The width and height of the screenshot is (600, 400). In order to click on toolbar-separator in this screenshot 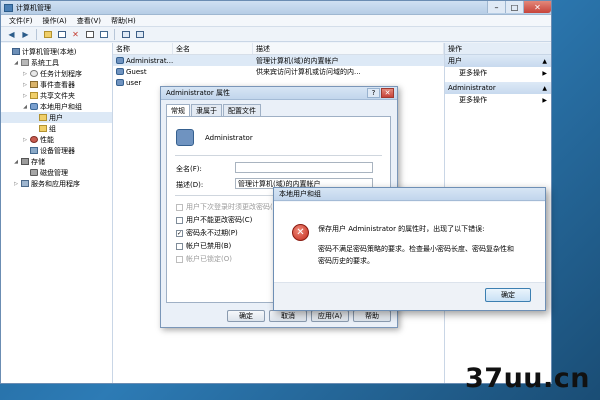, I will do `click(36, 34)`.